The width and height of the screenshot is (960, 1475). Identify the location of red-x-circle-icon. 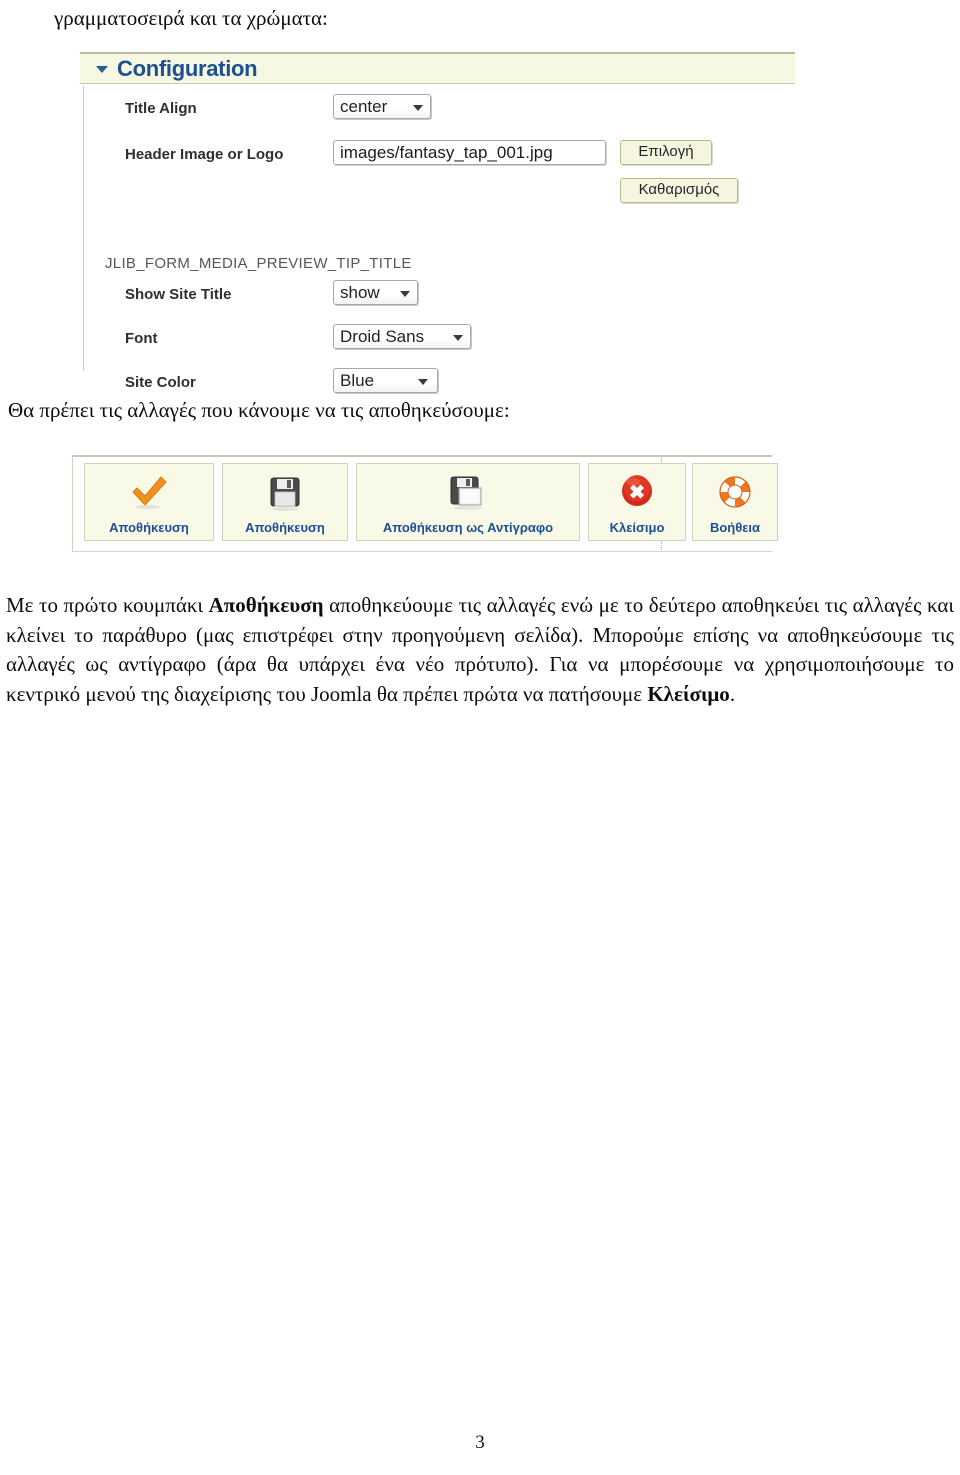
(637, 492).